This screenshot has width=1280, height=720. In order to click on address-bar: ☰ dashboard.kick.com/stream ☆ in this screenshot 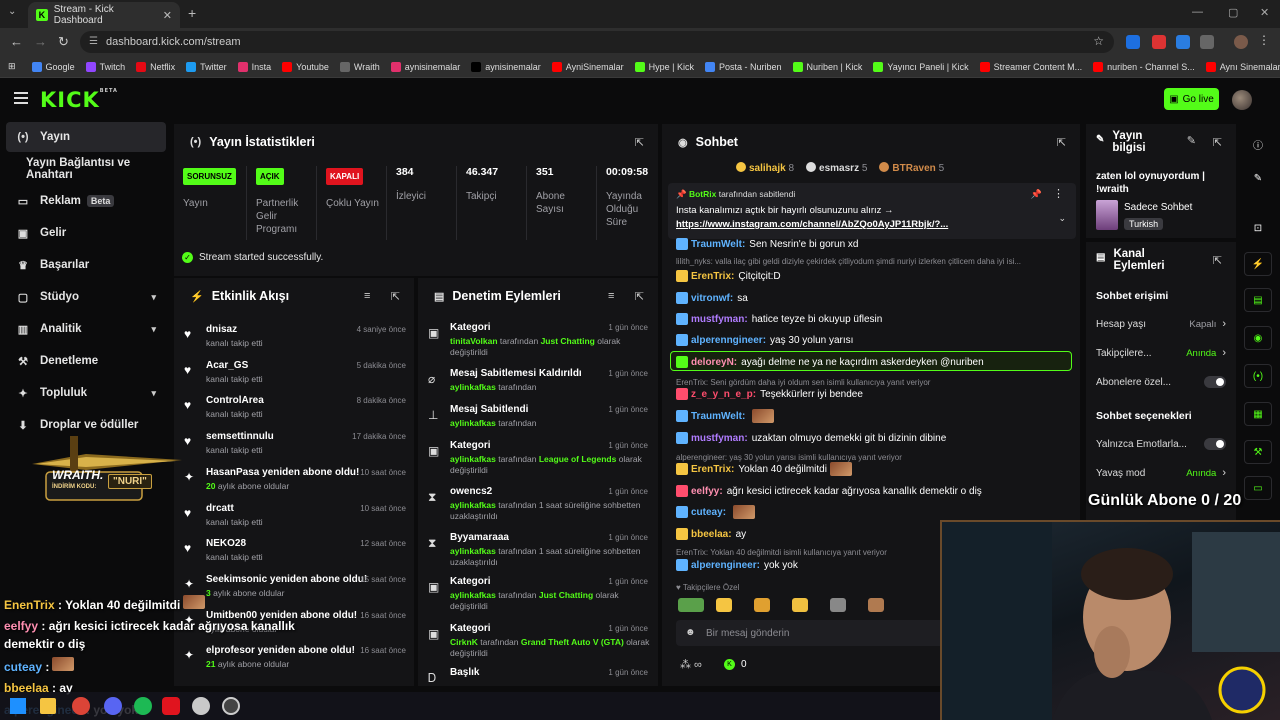, I will do `click(597, 42)`.